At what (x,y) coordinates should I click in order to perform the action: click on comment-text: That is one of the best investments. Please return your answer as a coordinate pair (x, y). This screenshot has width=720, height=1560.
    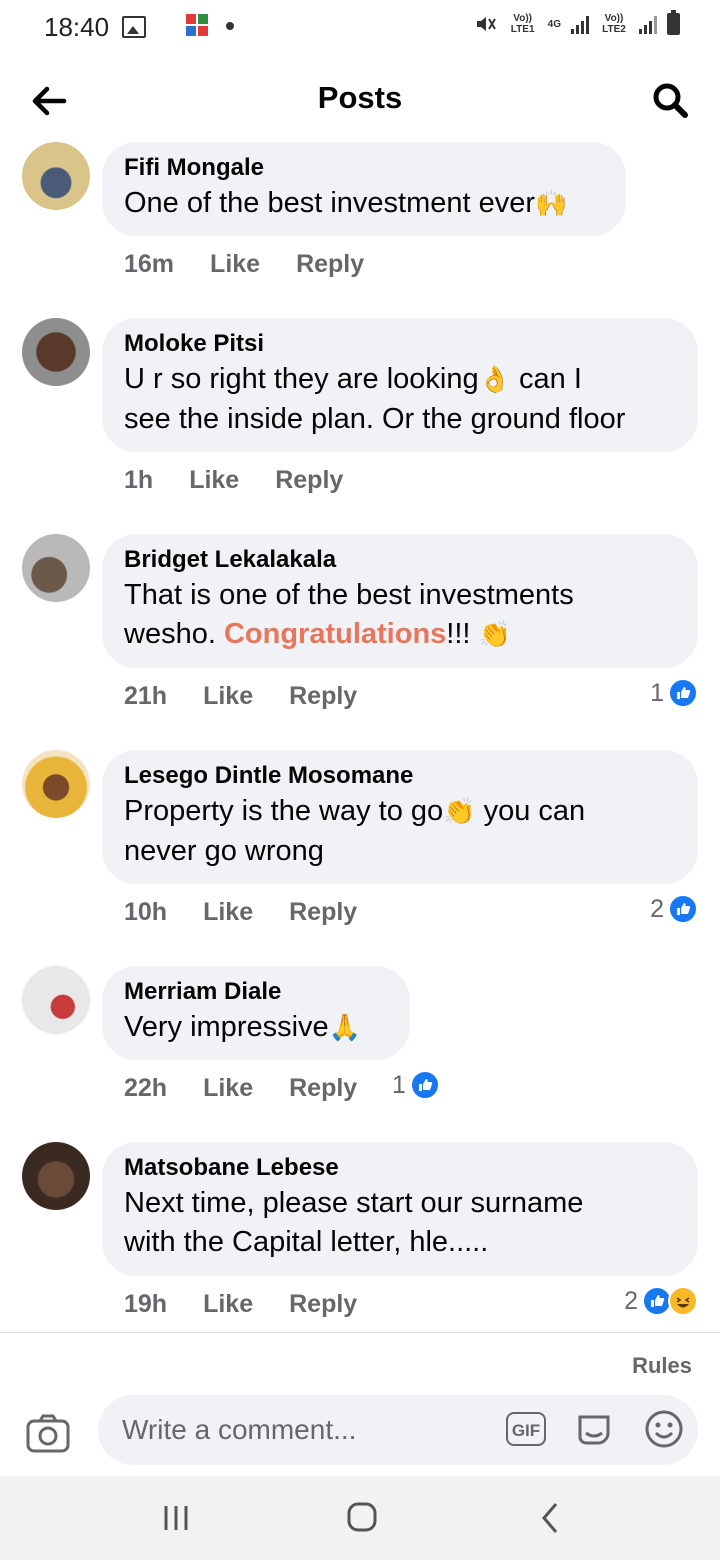
    Looking at the image, I should click on (349, 595).